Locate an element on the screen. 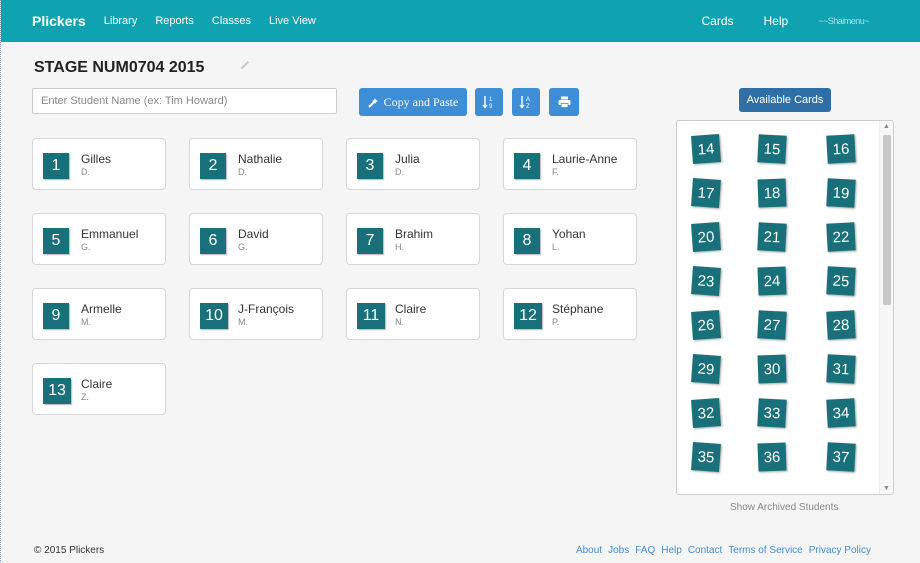  card-number-badge: 4 is located at coordinates (527, 166).